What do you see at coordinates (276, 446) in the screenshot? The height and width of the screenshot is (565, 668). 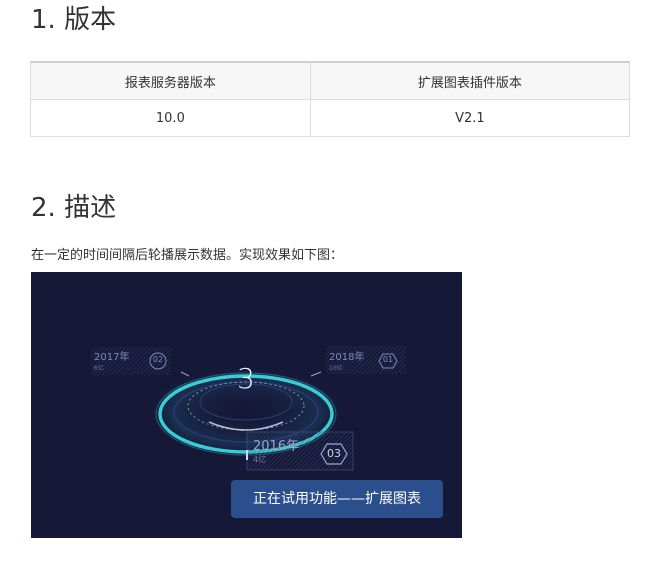 I see `card-year: 2016年` at bounding box center [276, 446].